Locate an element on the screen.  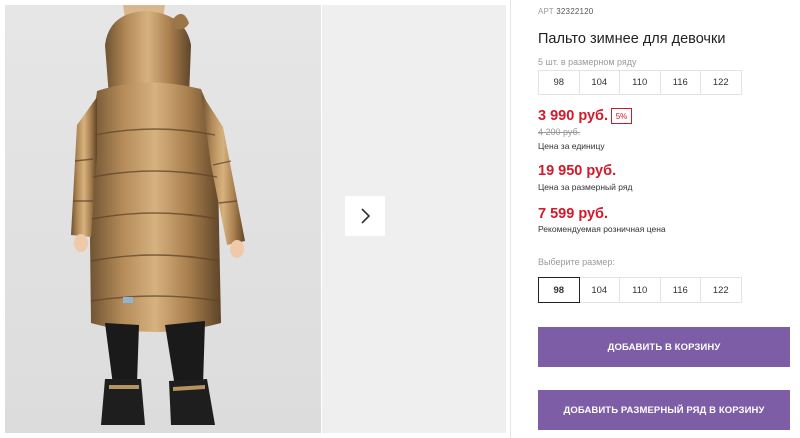
pack-label: 5 шт. в размерном ряду is located at coordinates (587, 62).